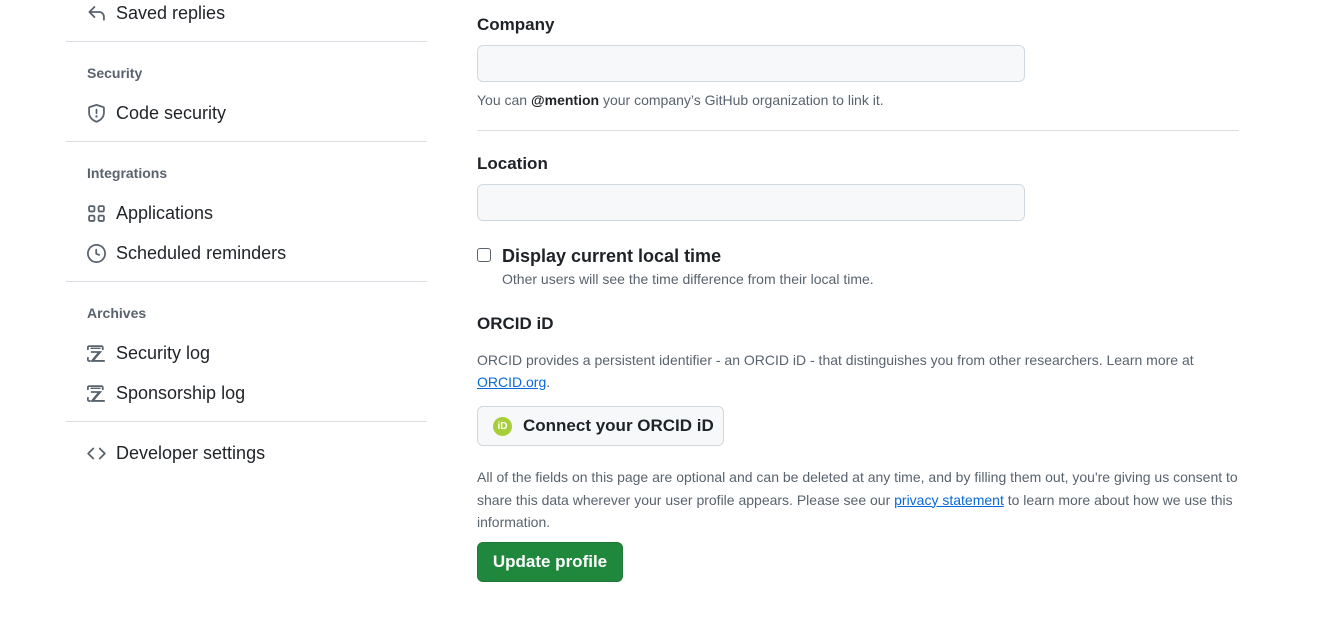 The width and height of the screenshot is (1318, 624). What do you see at coordinates (163, 353) in the screenshot?
I see `sidebar-item-label: Security log` at bounding box center [163, 353].